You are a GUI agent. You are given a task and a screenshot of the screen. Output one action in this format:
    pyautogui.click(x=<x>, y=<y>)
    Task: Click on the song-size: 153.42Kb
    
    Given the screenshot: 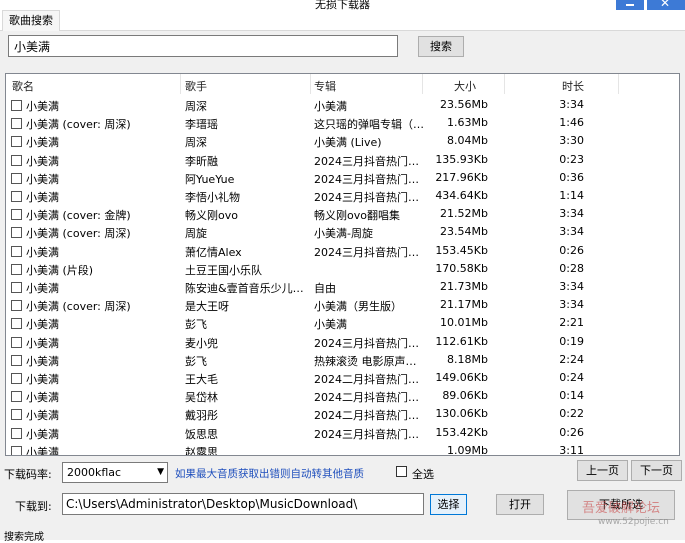 What is the action you would take?
    pyautogui.click(x=461, y=432)
    